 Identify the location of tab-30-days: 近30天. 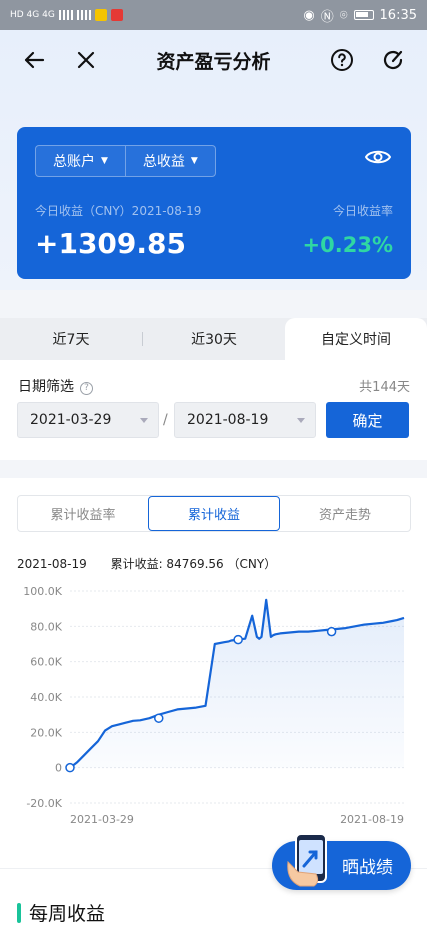
(214, 339).